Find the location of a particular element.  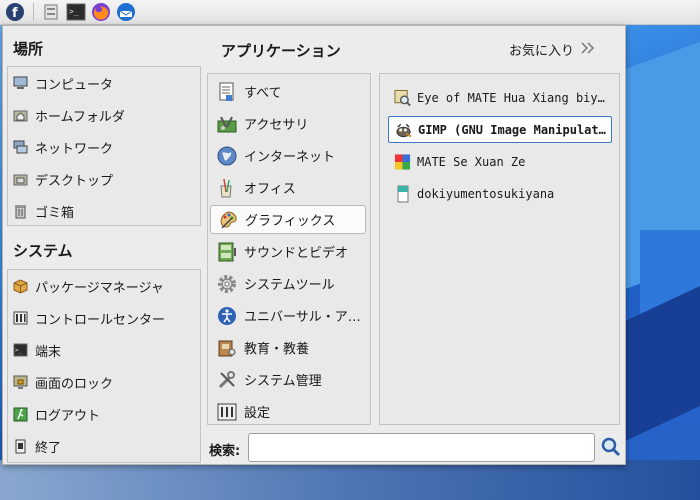

category-all: すべて is located at coordinates (288, 91).